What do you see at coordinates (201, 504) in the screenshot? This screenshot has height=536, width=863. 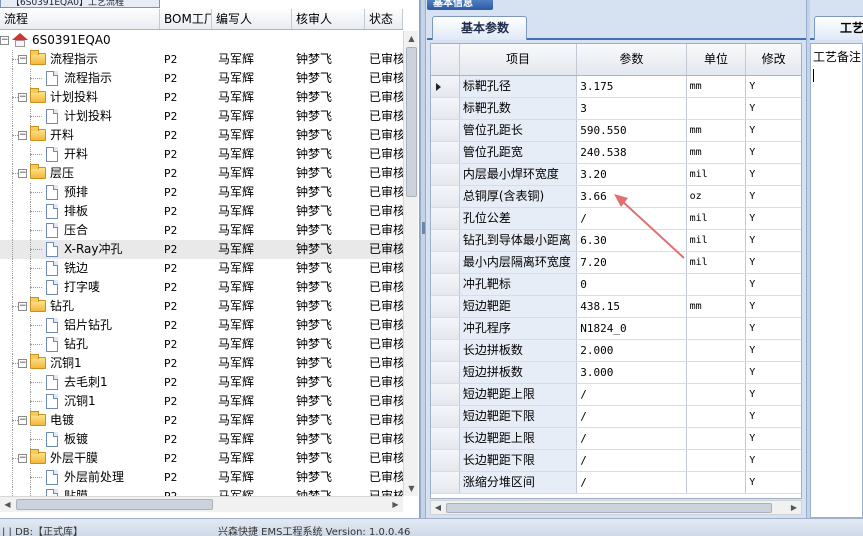 I see `tree-horizontal-scrollbar: ◀ ▶` at bounding box center [201, 504].